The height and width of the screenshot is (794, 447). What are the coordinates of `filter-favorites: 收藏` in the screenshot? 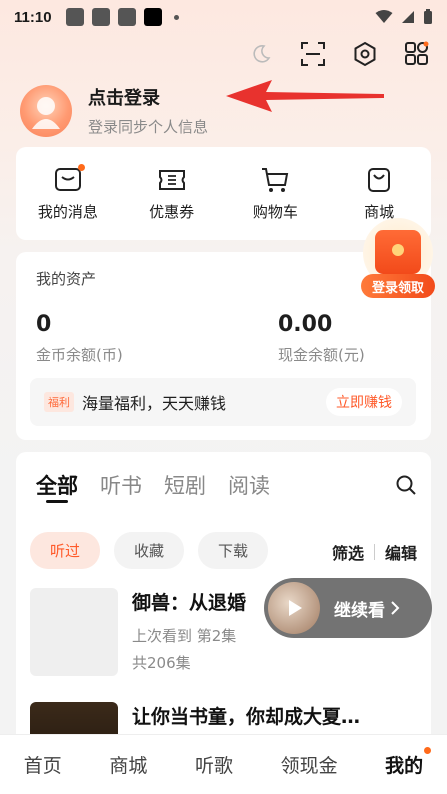 It's located at (149, 550).